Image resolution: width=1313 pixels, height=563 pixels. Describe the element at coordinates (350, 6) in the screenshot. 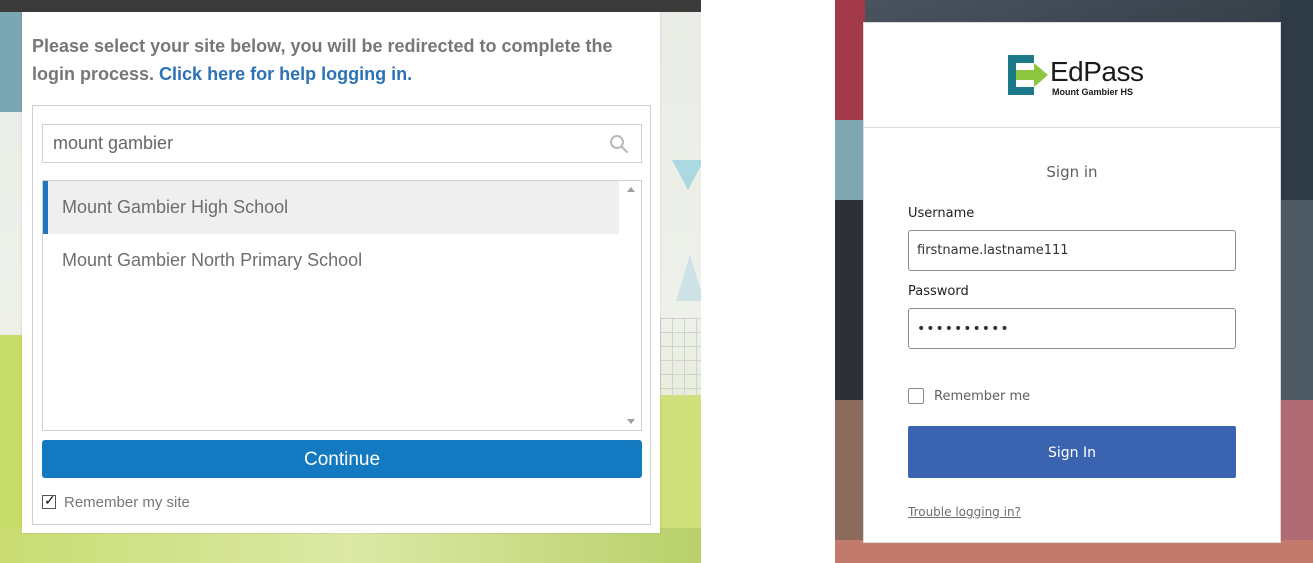

I see `top-bar` at that location.